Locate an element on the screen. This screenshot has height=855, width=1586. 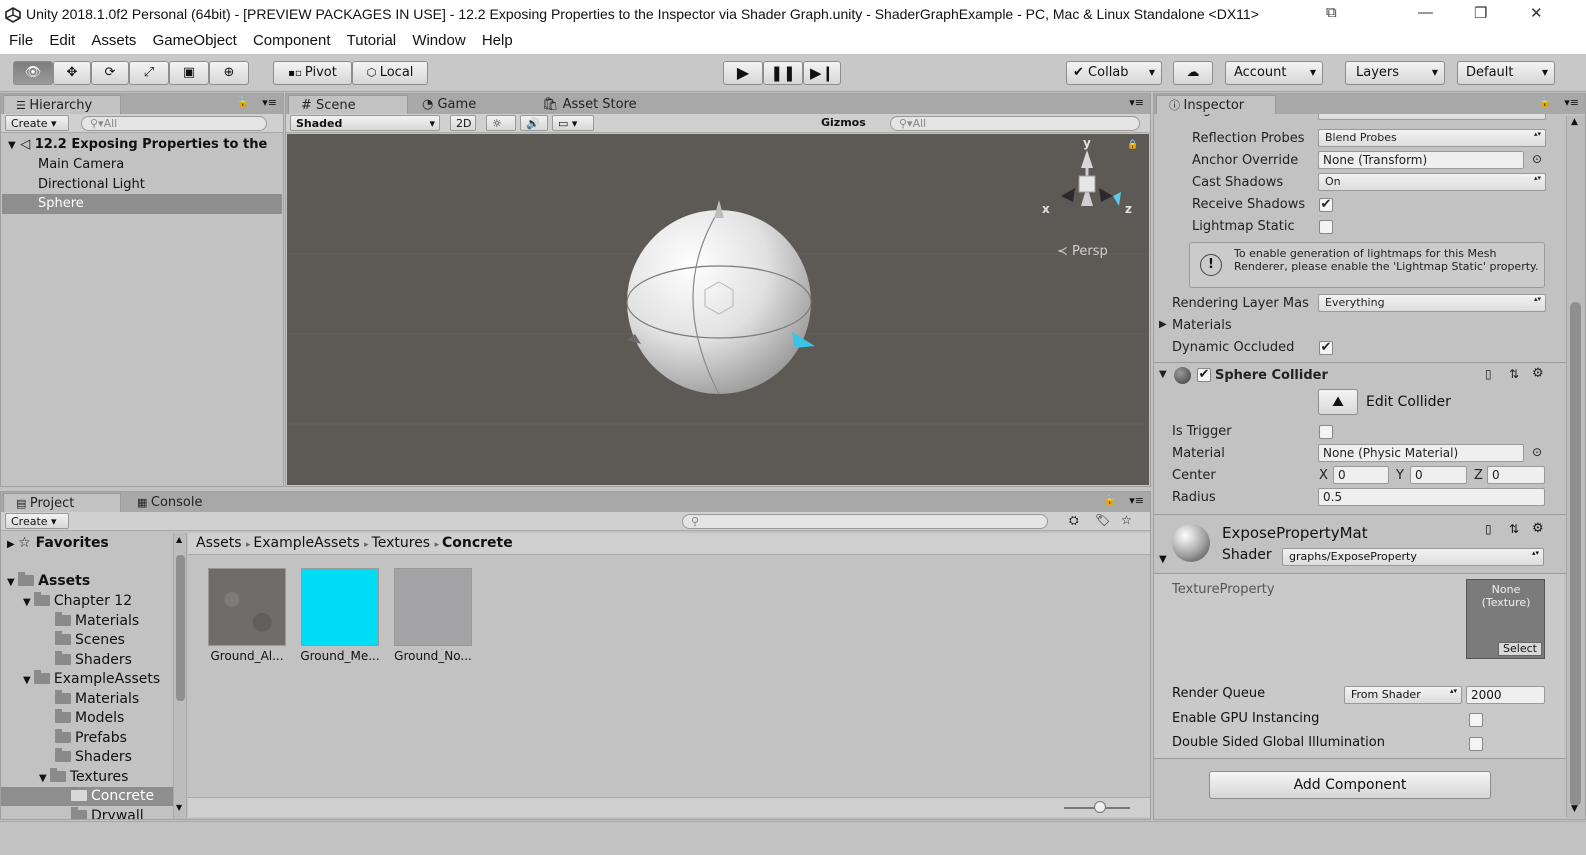
create-dropdown: Create ▾ is located at coordinates (37, 521).